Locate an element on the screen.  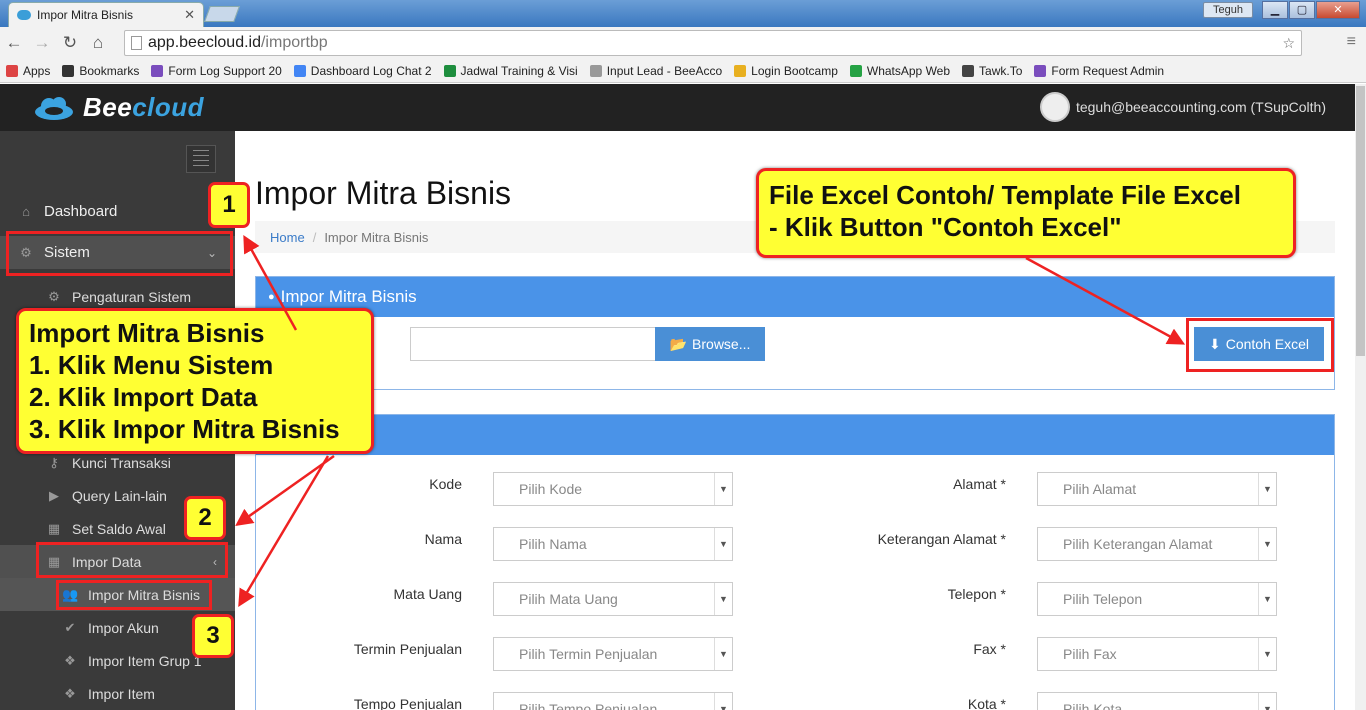
apps-icon is located at coordinates (12, 70).